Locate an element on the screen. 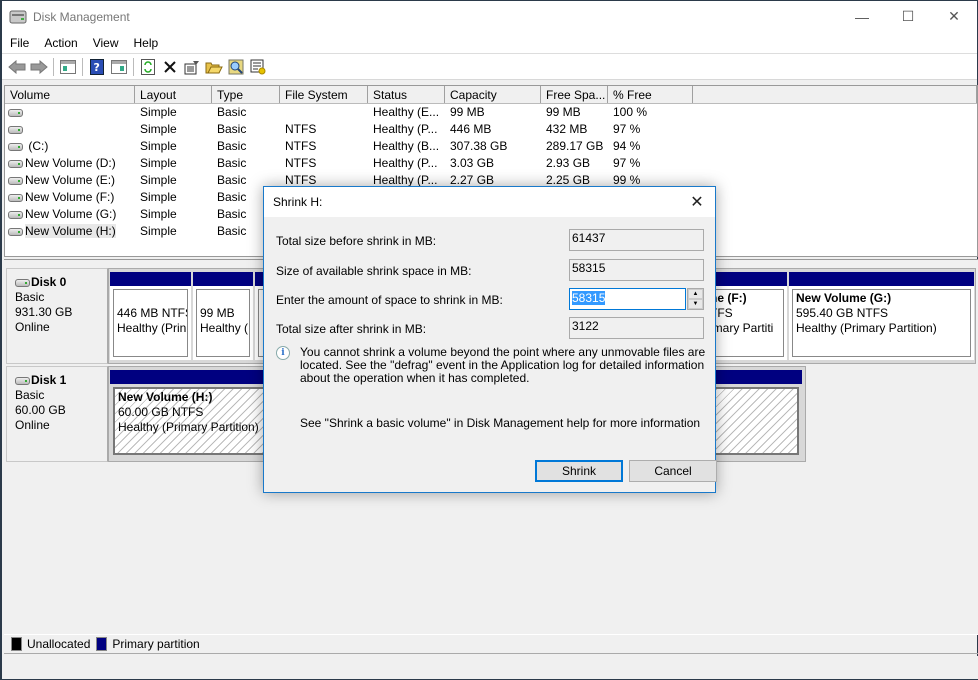 This screenshot has height=680, width=978. cell-type: Basic is located at coordinates (232, 163).